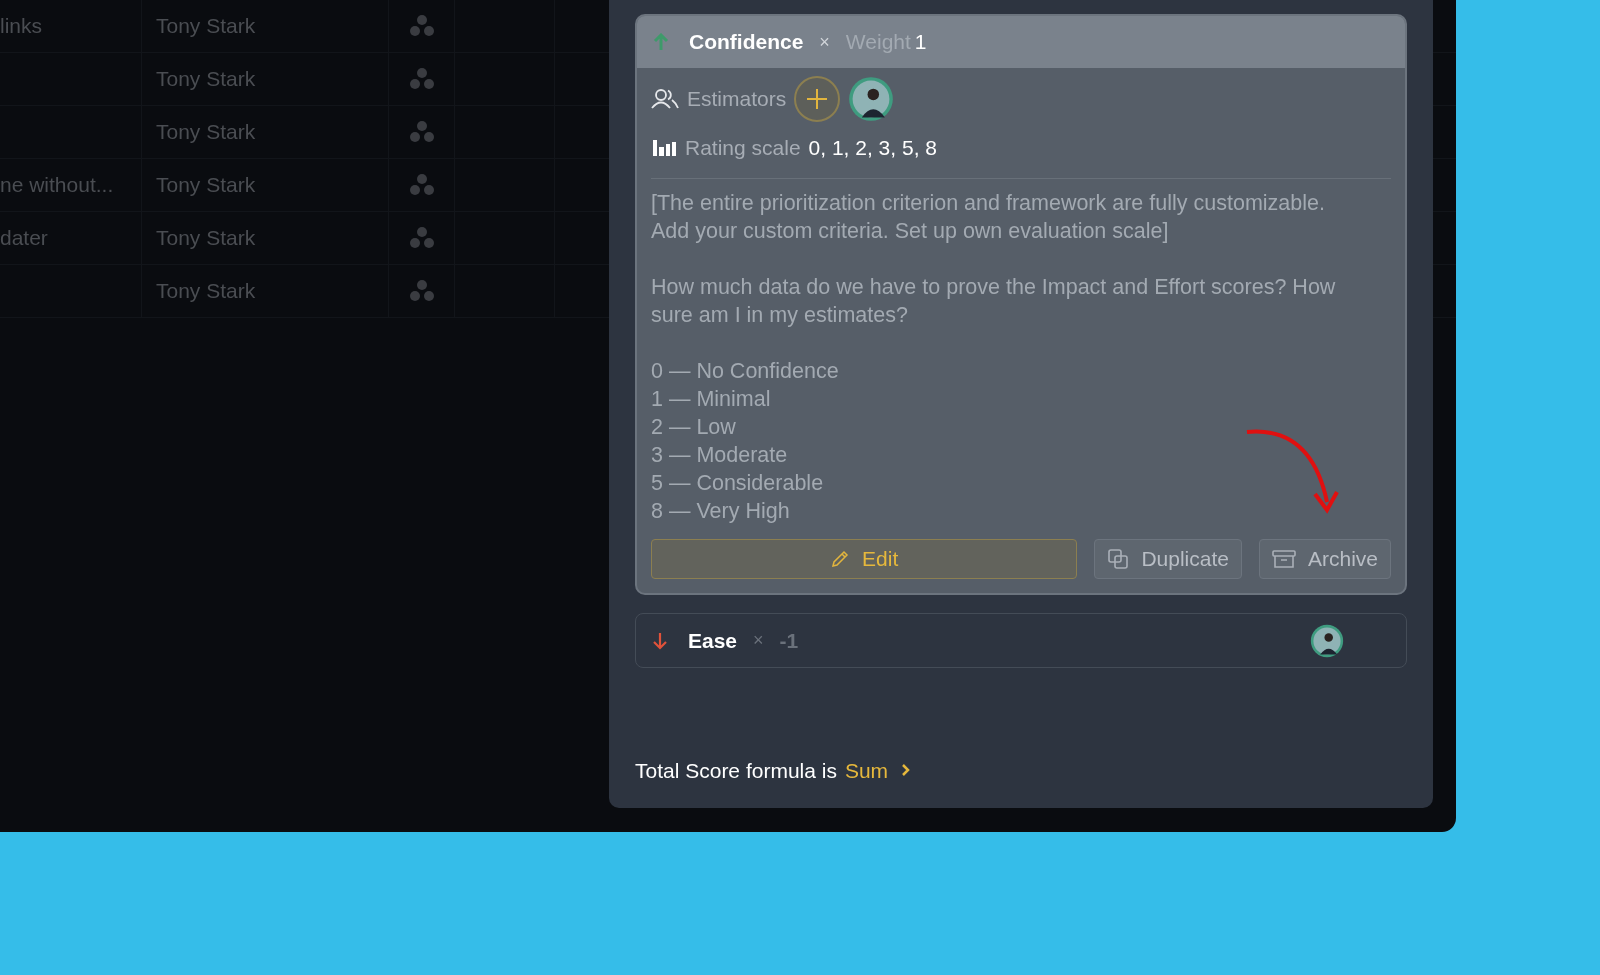 The image size is (1600, 975). I want to click on plus-icon, so click(817, 99).